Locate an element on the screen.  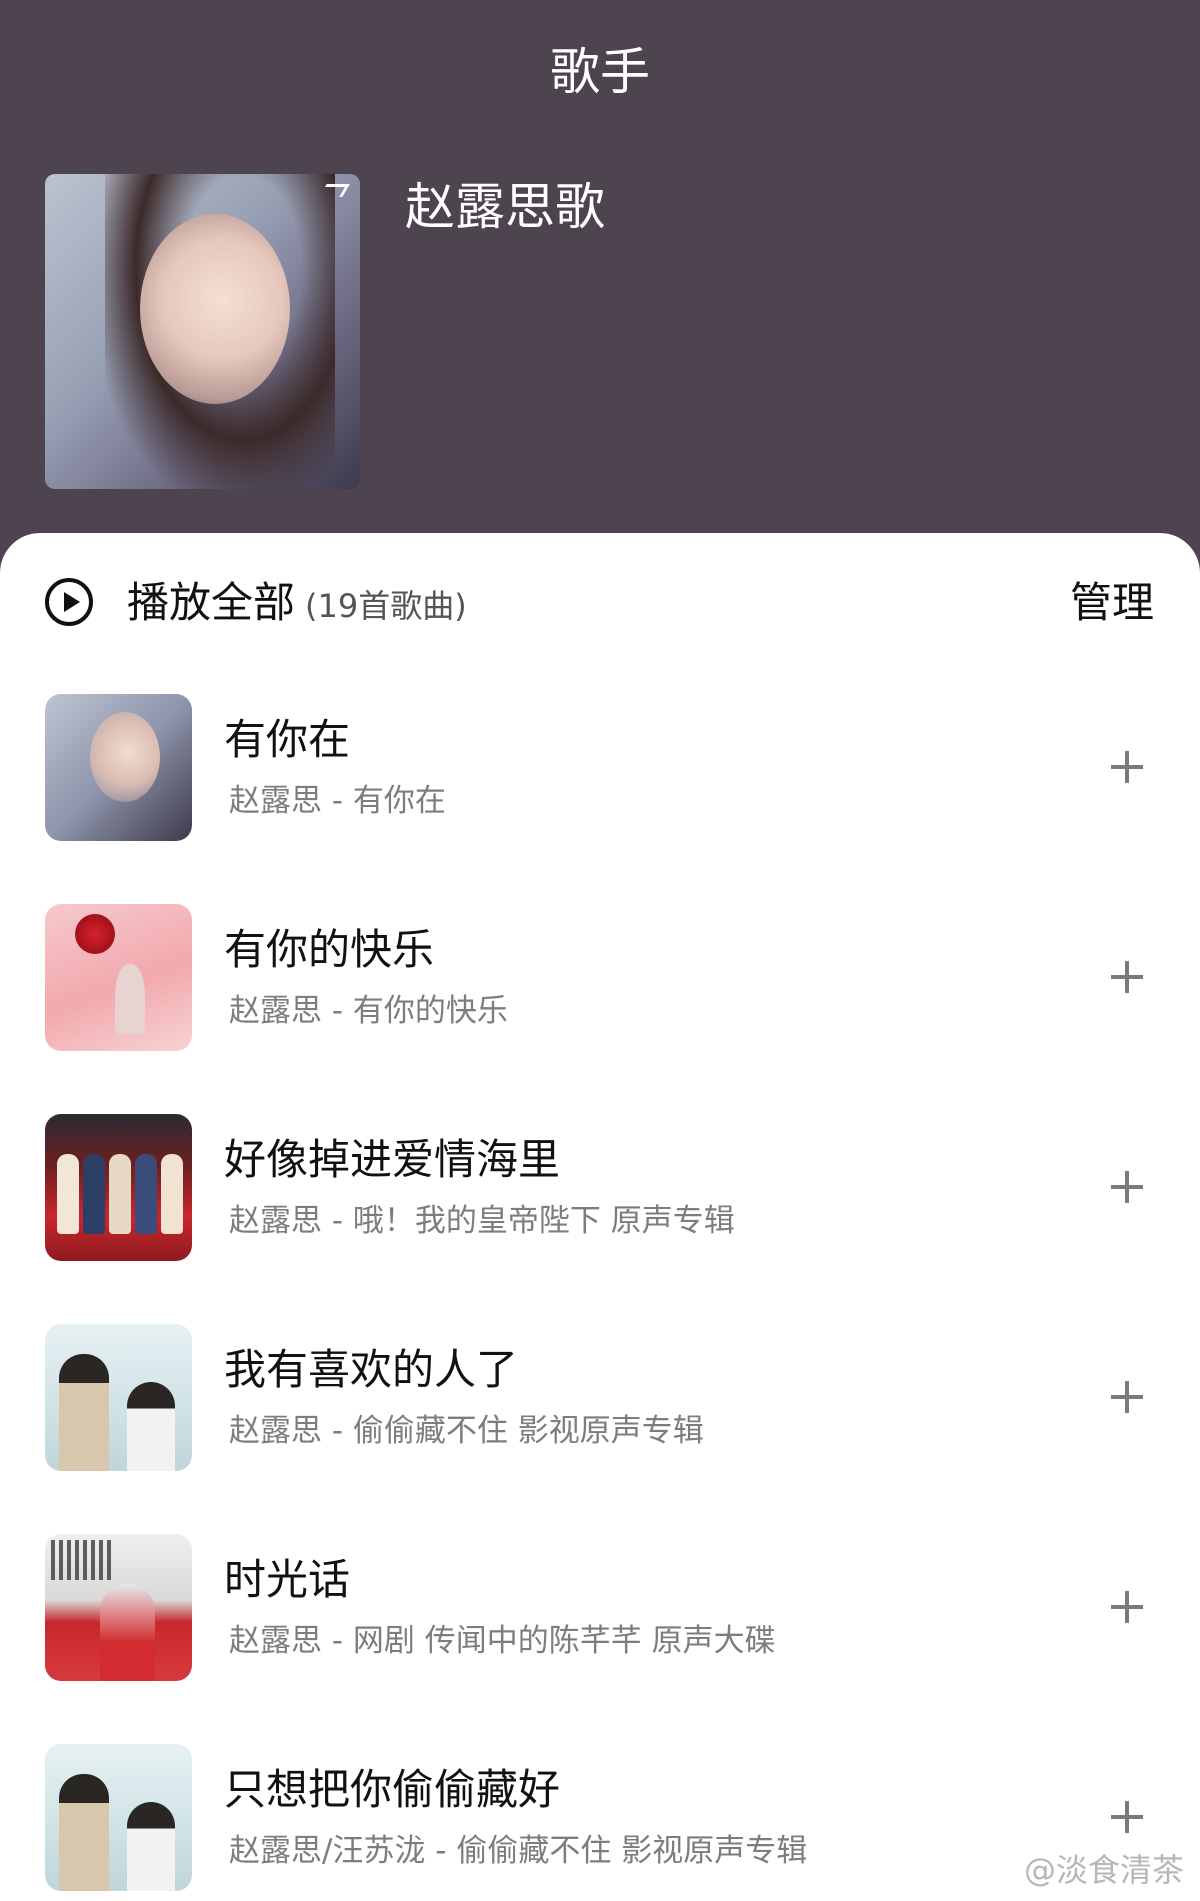
song-row: 我有喜欢的人了 赵露思 - 偷偷藏不住 影视原声专辑 is located at coordinates (600, 1429).